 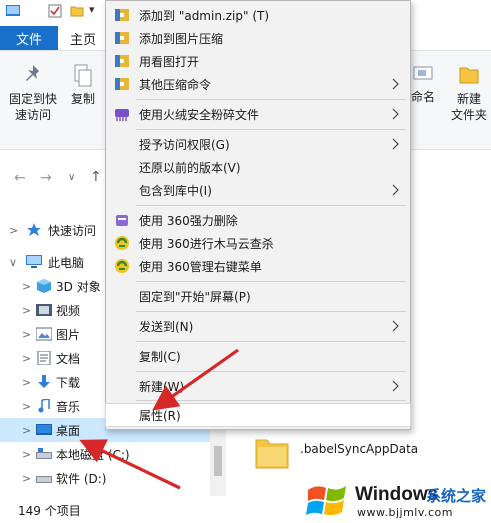 What do you see at coordinates (395, 499) in the screenshot?
I see `watermark: Windows 系统之家 www.bjjmlv.com` at bounding box center [395, 499].